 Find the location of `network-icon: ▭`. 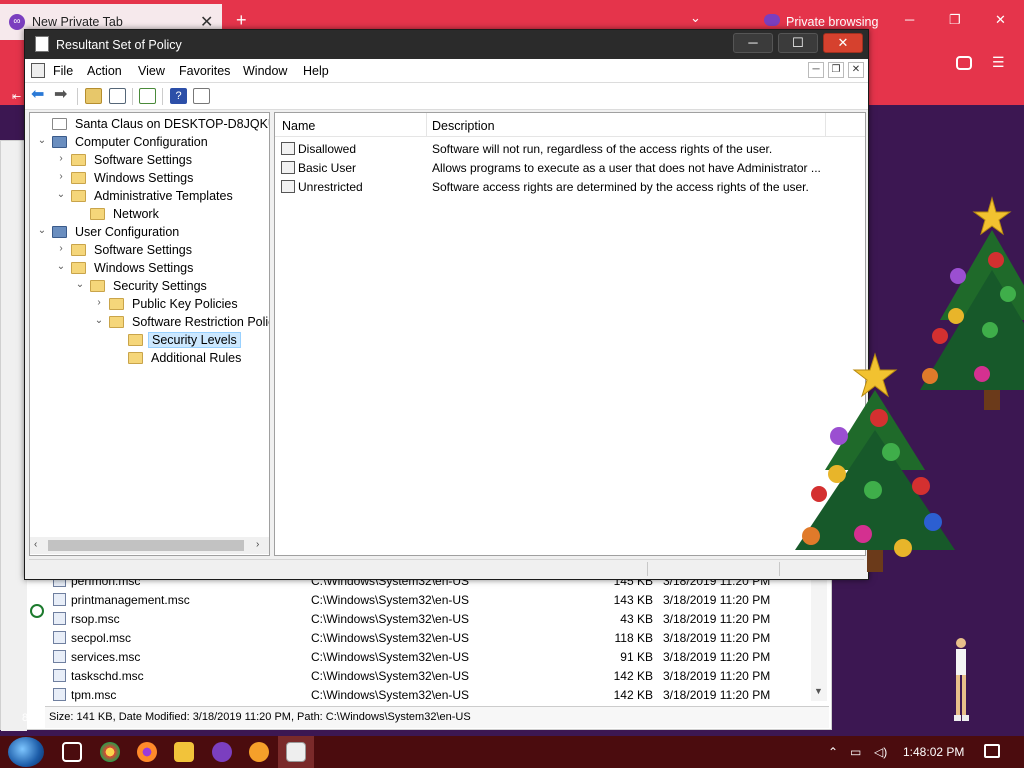

network-icon: ▭ is located at coordinates (855, 752).